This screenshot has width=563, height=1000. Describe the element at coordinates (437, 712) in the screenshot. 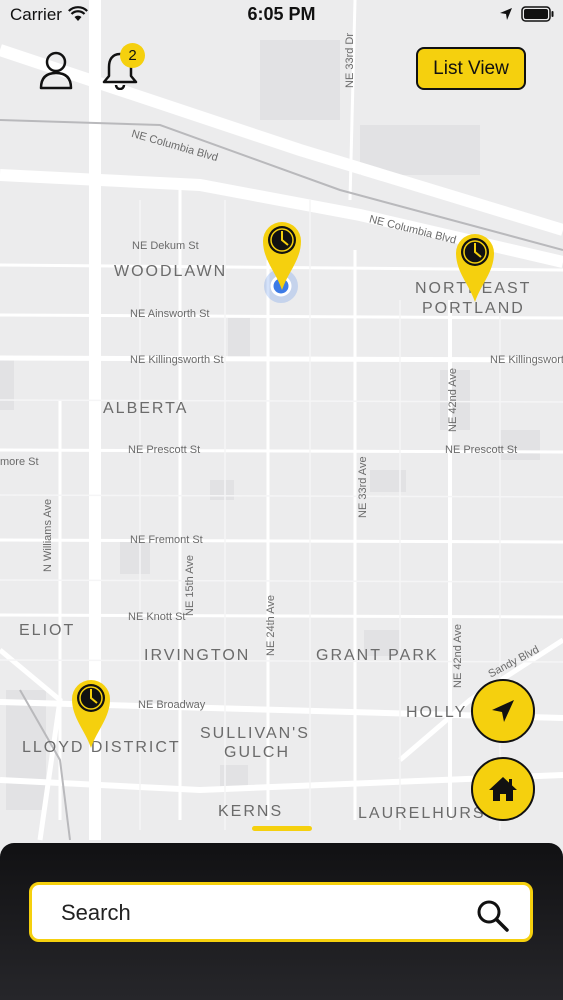

I see `area-label: HOLLY` at that location.